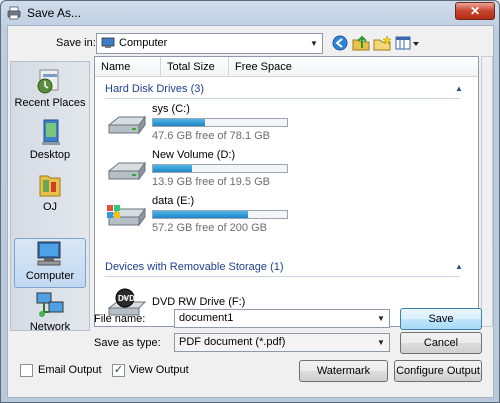 The height and width of the screenshot is (403, 500). I want to click on drive-free-space: 47.6 GB free of 78.1 GB, so click(211, 136).